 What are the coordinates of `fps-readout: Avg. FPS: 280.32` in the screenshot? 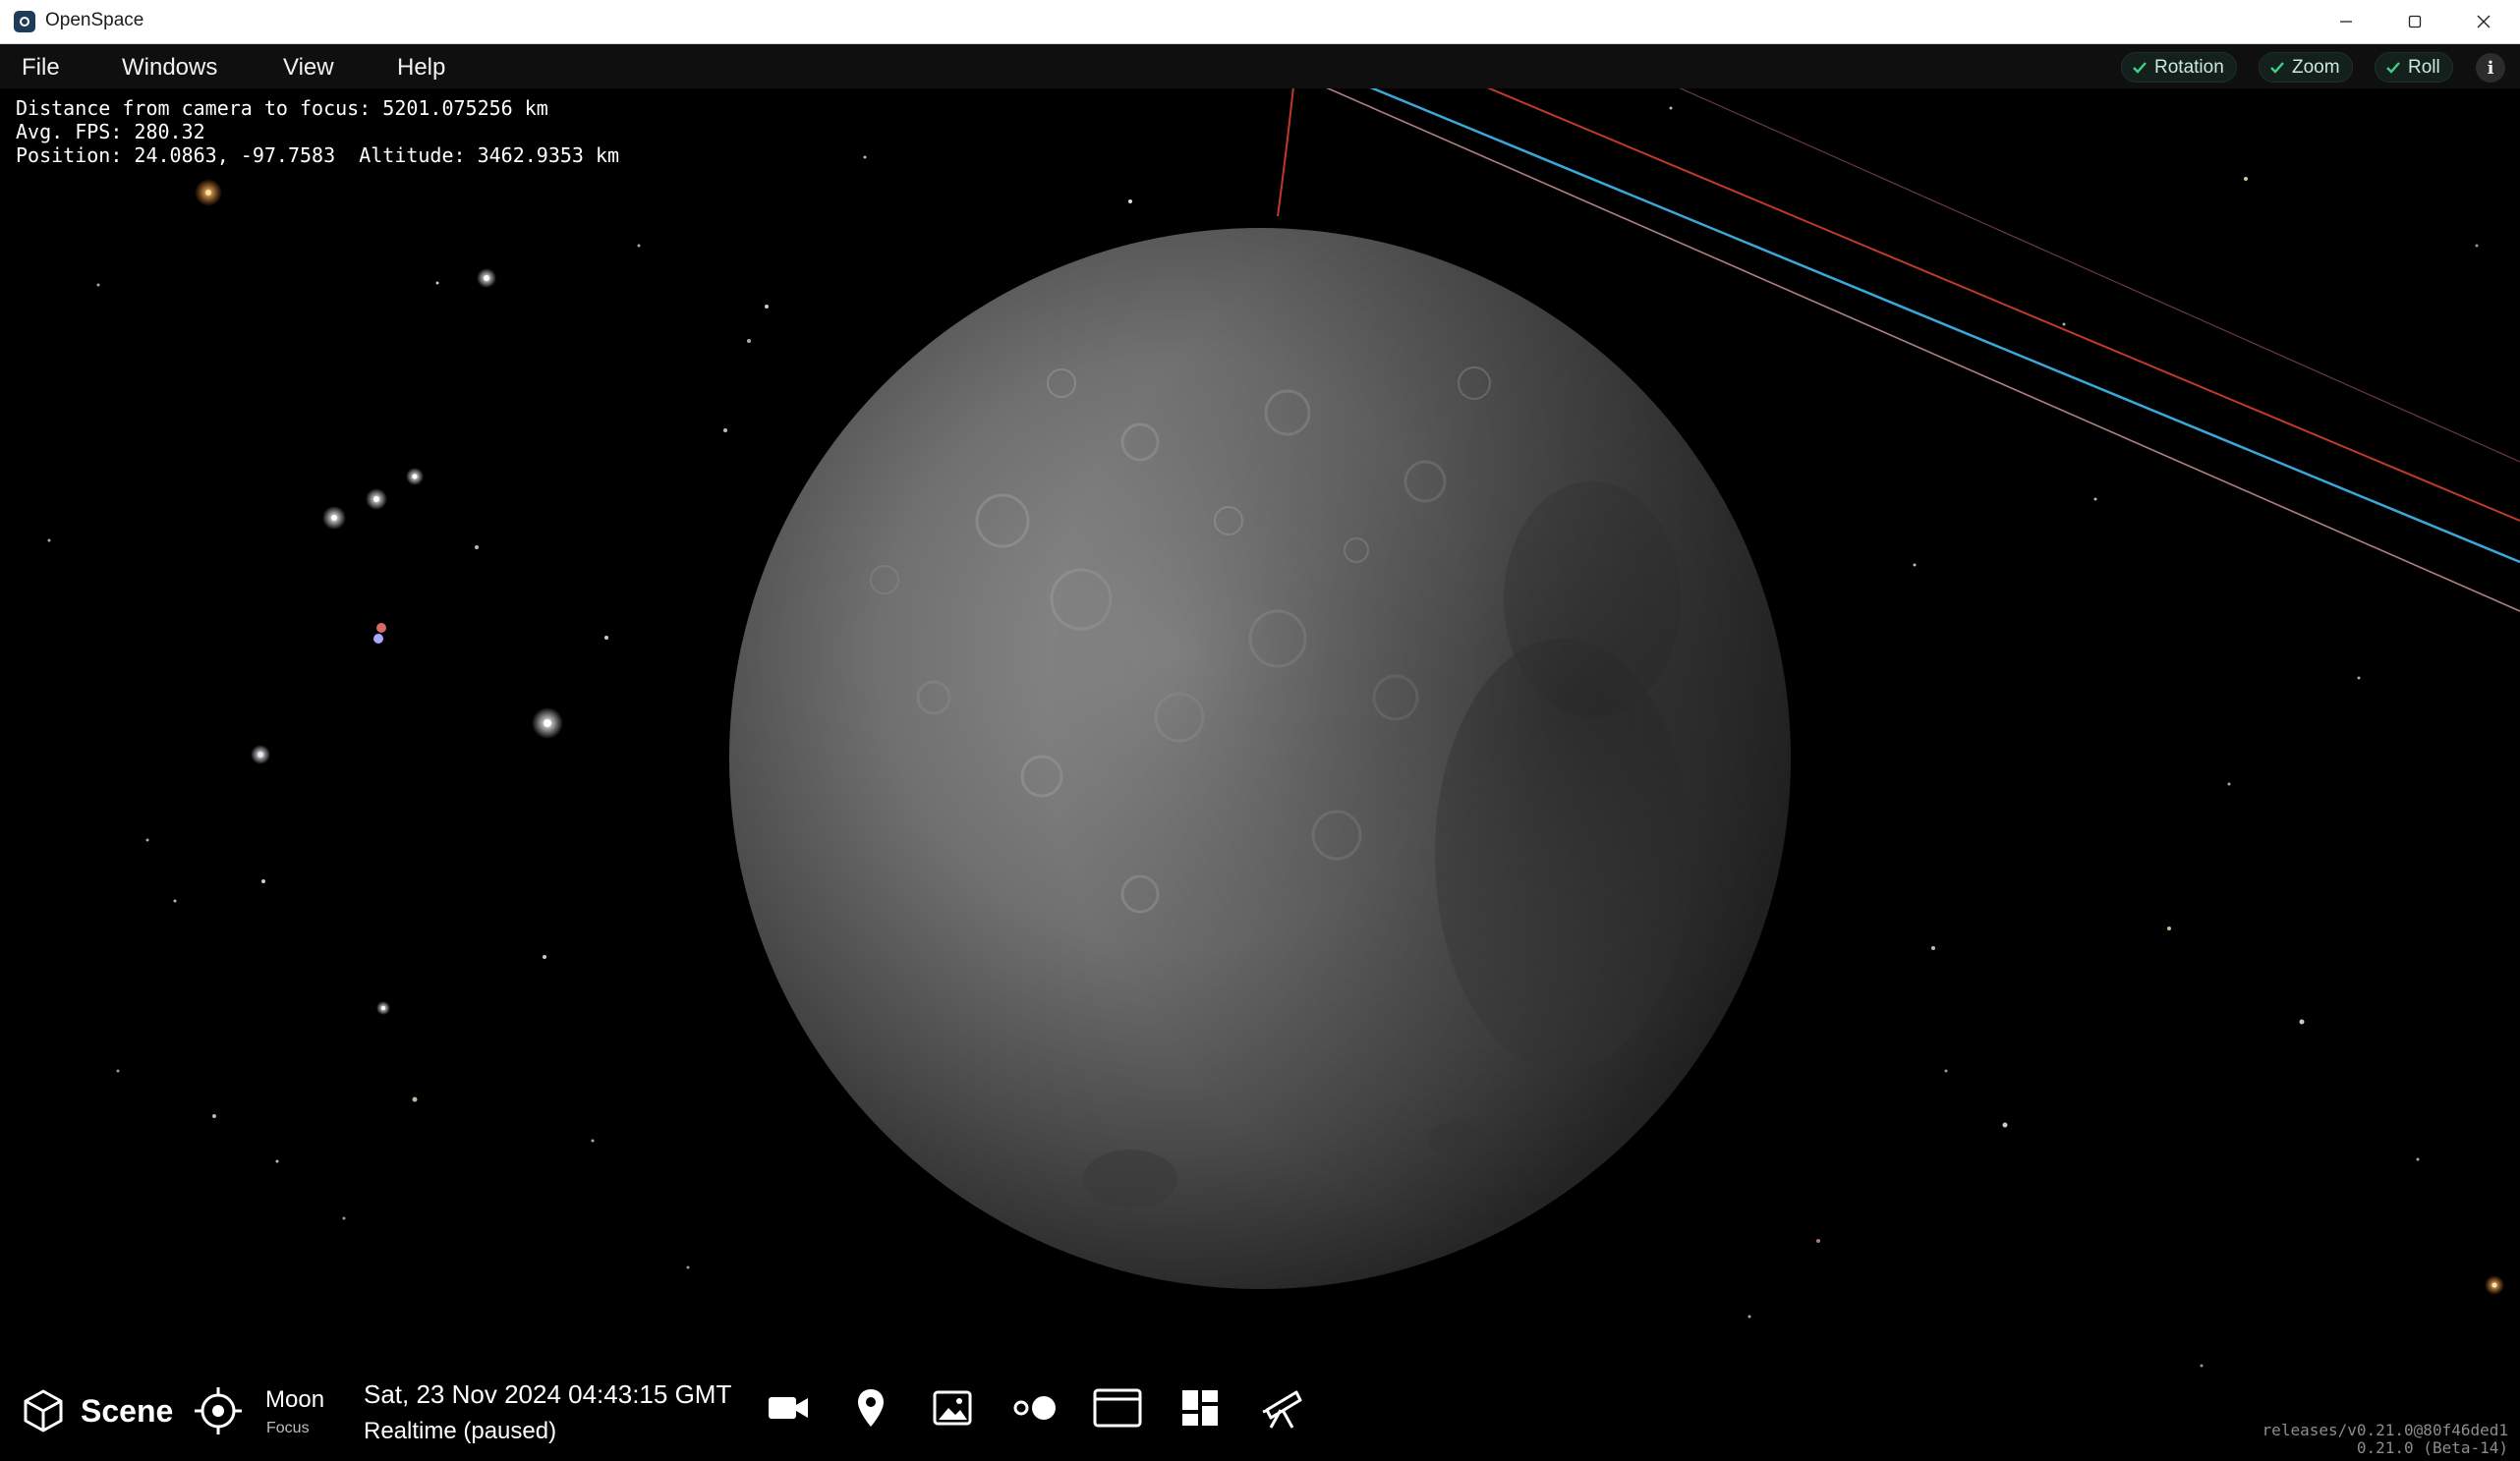 It's located at (110, 131).